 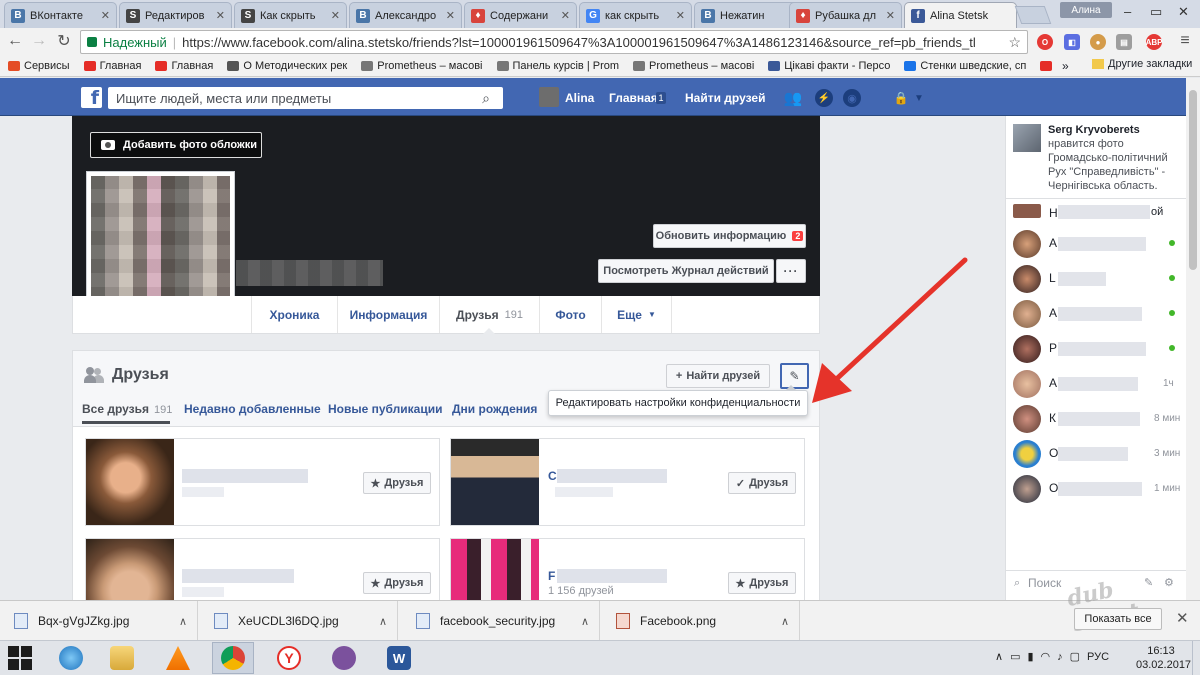 What do you see at coordinates (15, 41) in the screenshot?
I see `back-arrow-icon: ←` at bounding box center [15, 41].